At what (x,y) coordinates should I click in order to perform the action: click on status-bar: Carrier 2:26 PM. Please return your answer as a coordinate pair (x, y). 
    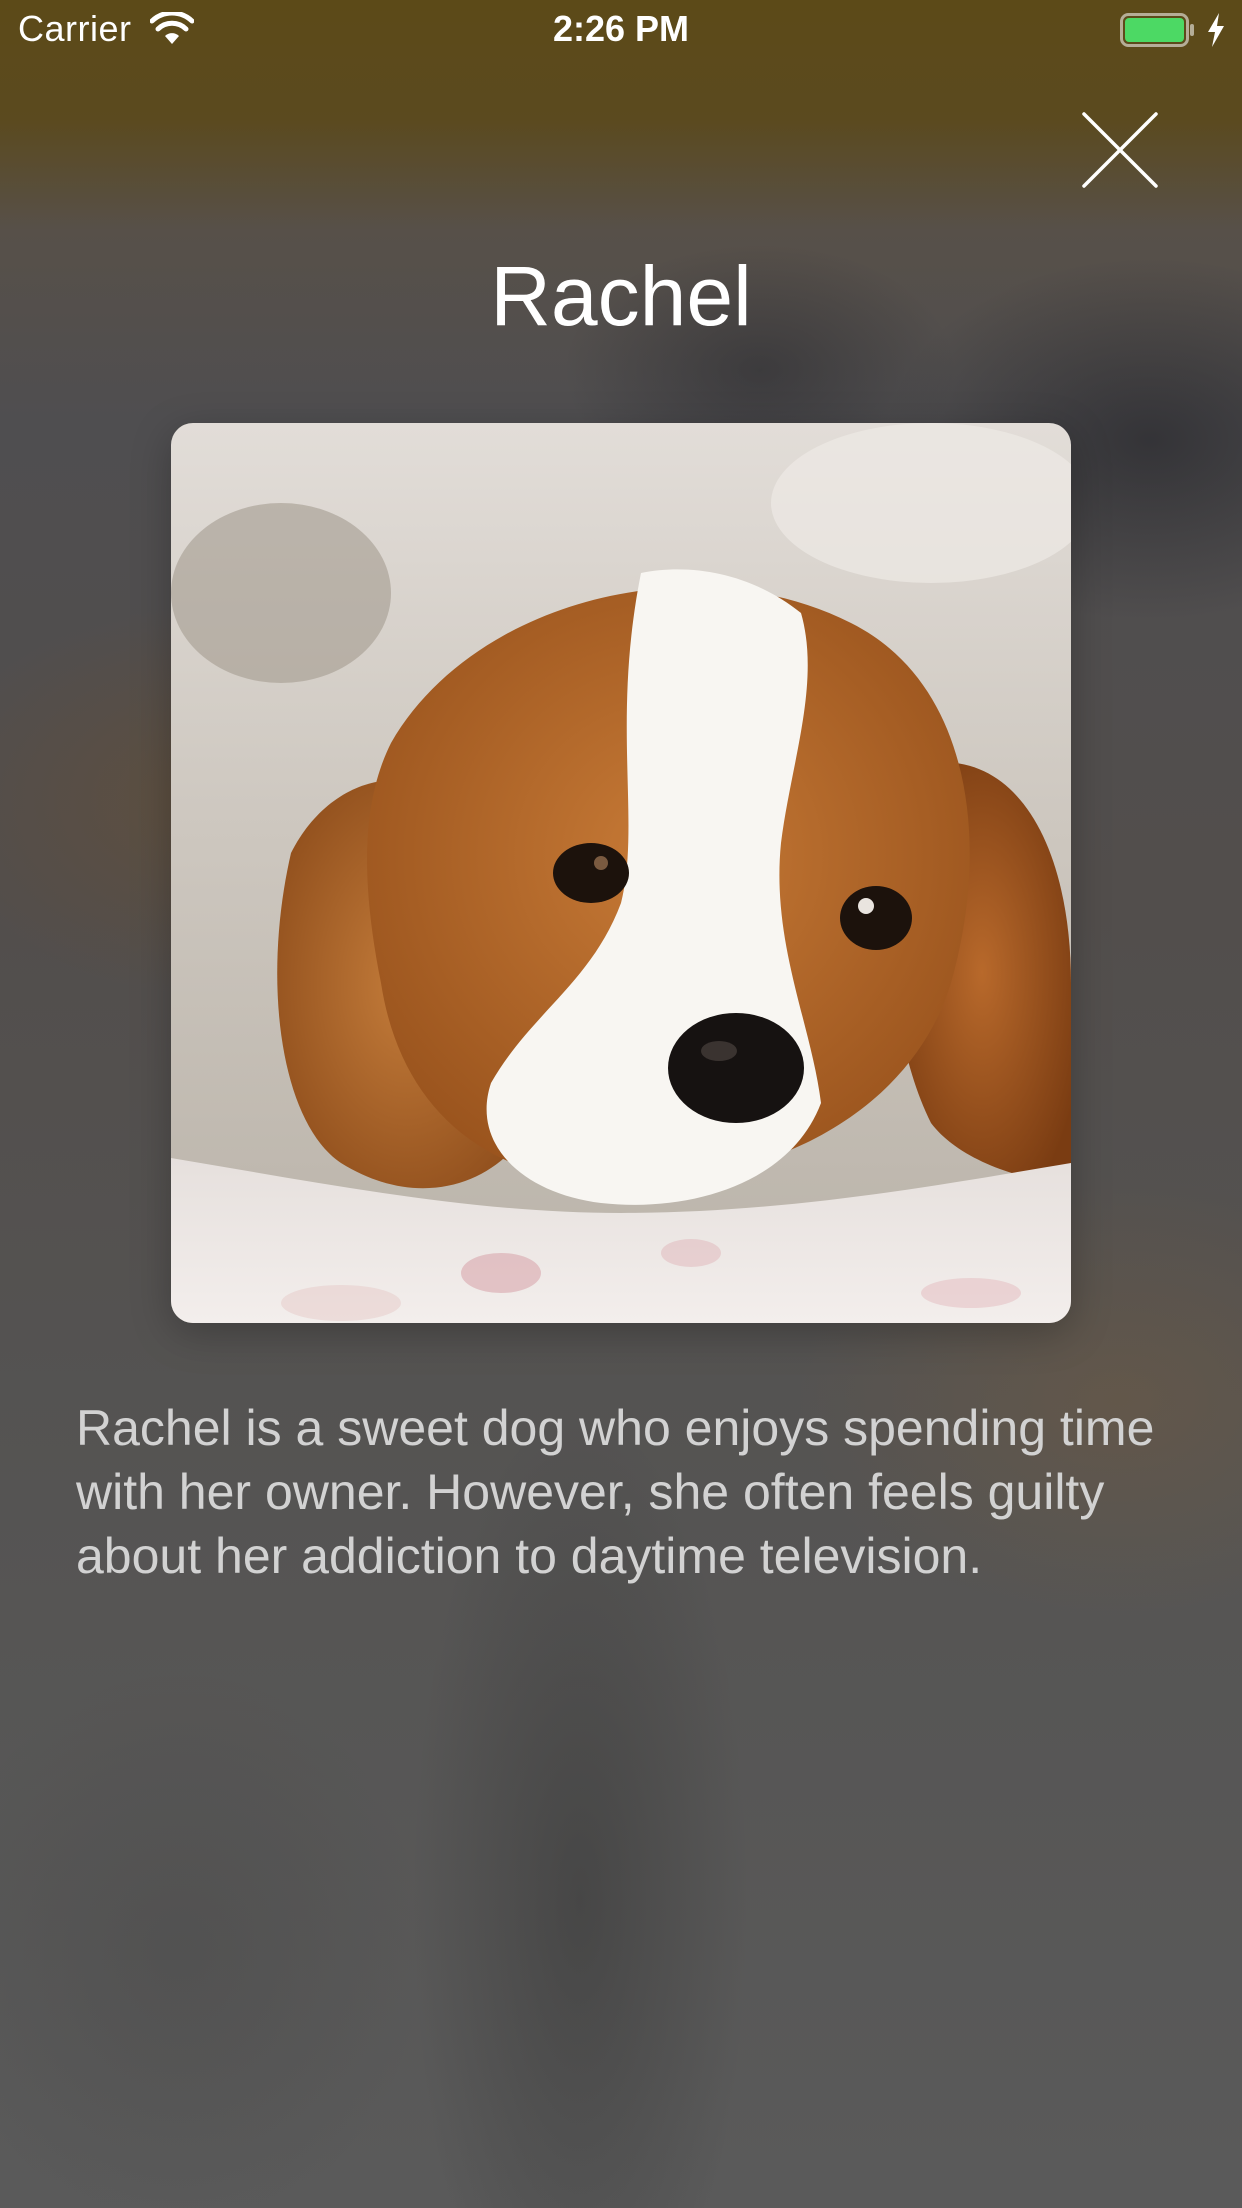
    Looking at the image, I should click on (621, 31).